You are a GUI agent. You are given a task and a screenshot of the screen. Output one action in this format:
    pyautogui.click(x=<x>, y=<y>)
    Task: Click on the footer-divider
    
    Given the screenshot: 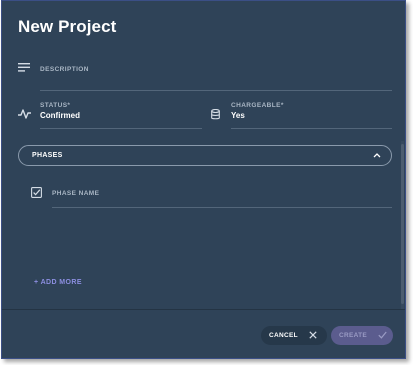 What is the action you would take?
    pyautogui.click(x=203, y=309)
    